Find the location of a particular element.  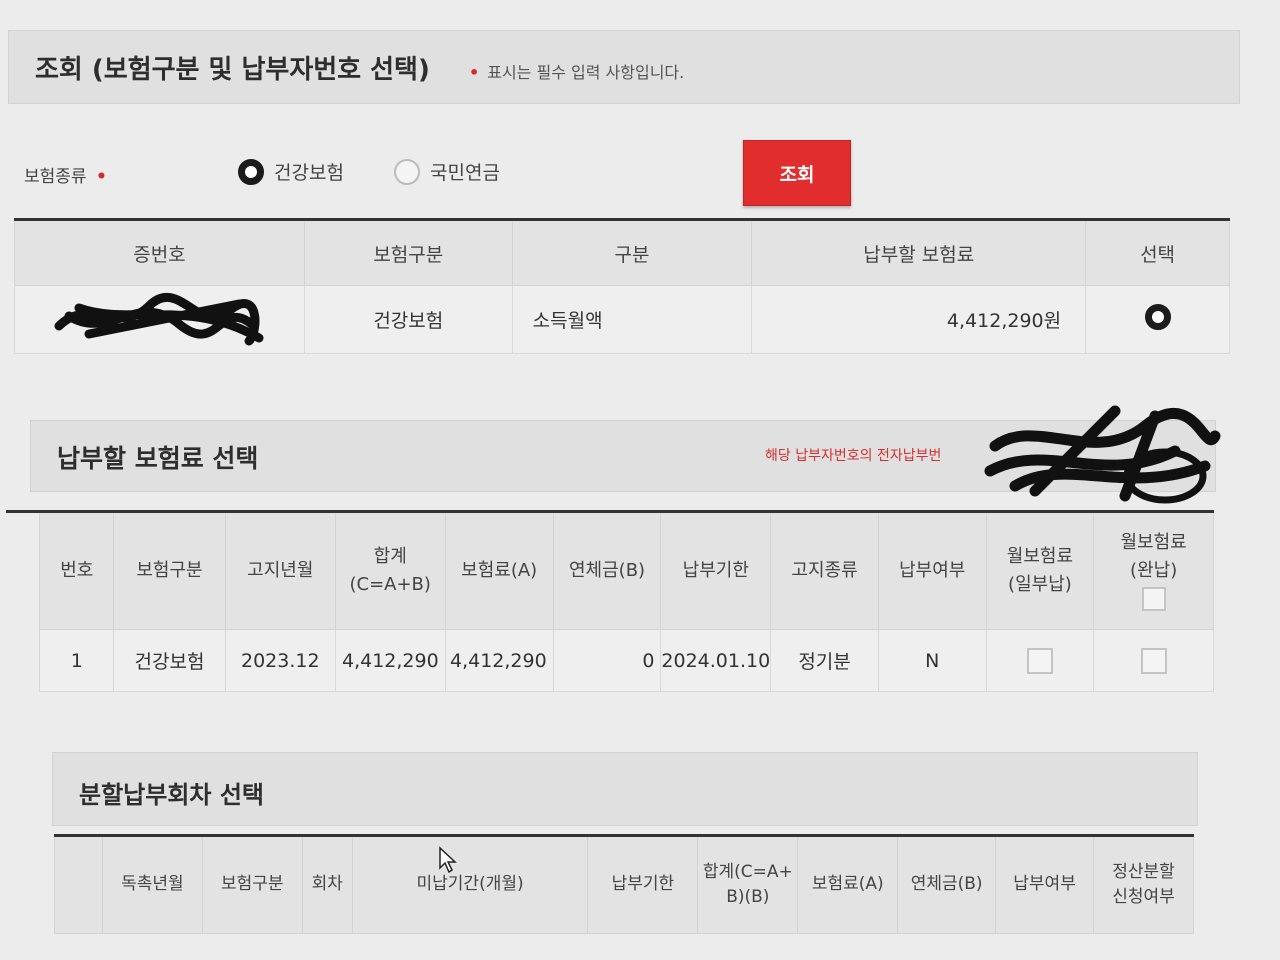

radio-national-pension: 국민연금 is located at coordinates (447, 171).